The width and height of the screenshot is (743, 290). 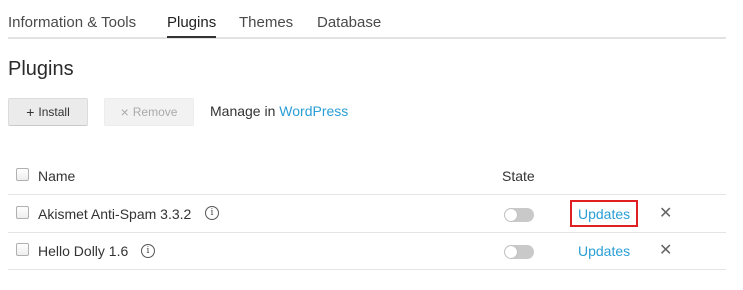 What do you see at coordinates (115, 214) in the screenshot?
I see `plugin-name: Akismet Anti-Spam 3.3.2` at bounding box center [115, 214].